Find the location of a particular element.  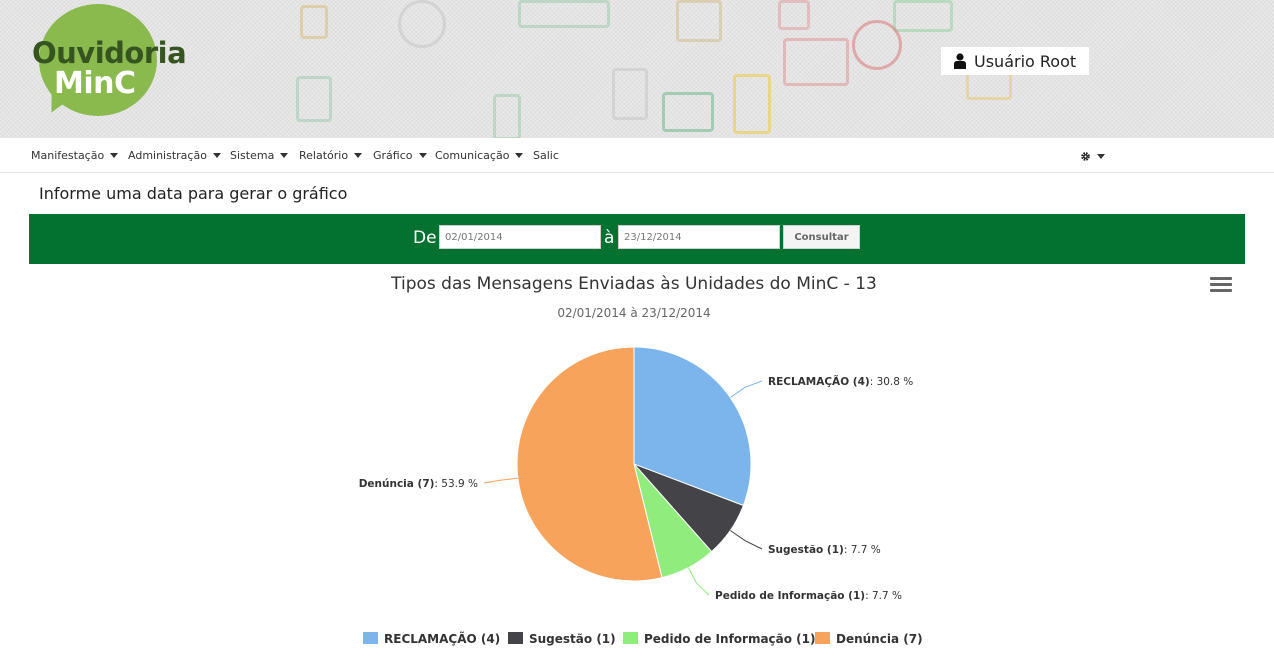

chart-menu-button is located at coordinates (1221, 286).